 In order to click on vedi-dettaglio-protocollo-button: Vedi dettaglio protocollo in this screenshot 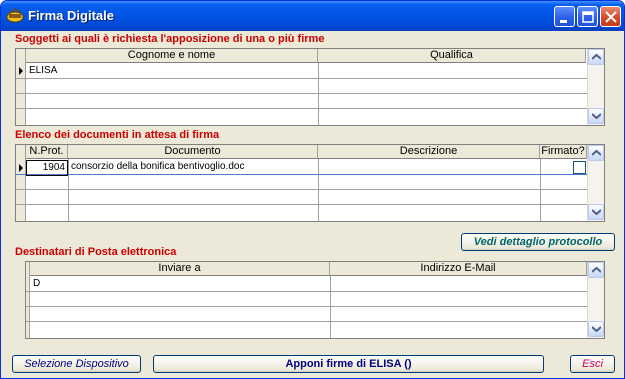, I will do `click(538, 242)`.